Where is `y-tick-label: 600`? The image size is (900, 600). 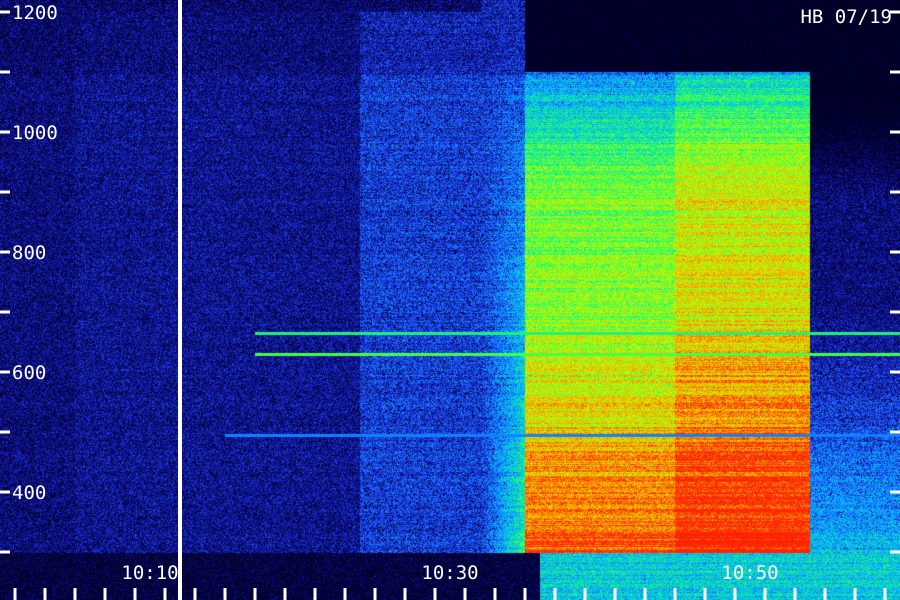 y-tick-label: 600 is located at coordinates (29, 373).